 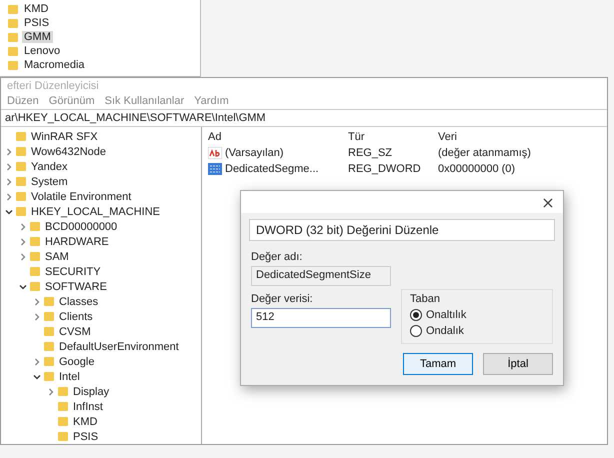 I want to click on radio-label: Ondalık, so click(x=445, y=331).